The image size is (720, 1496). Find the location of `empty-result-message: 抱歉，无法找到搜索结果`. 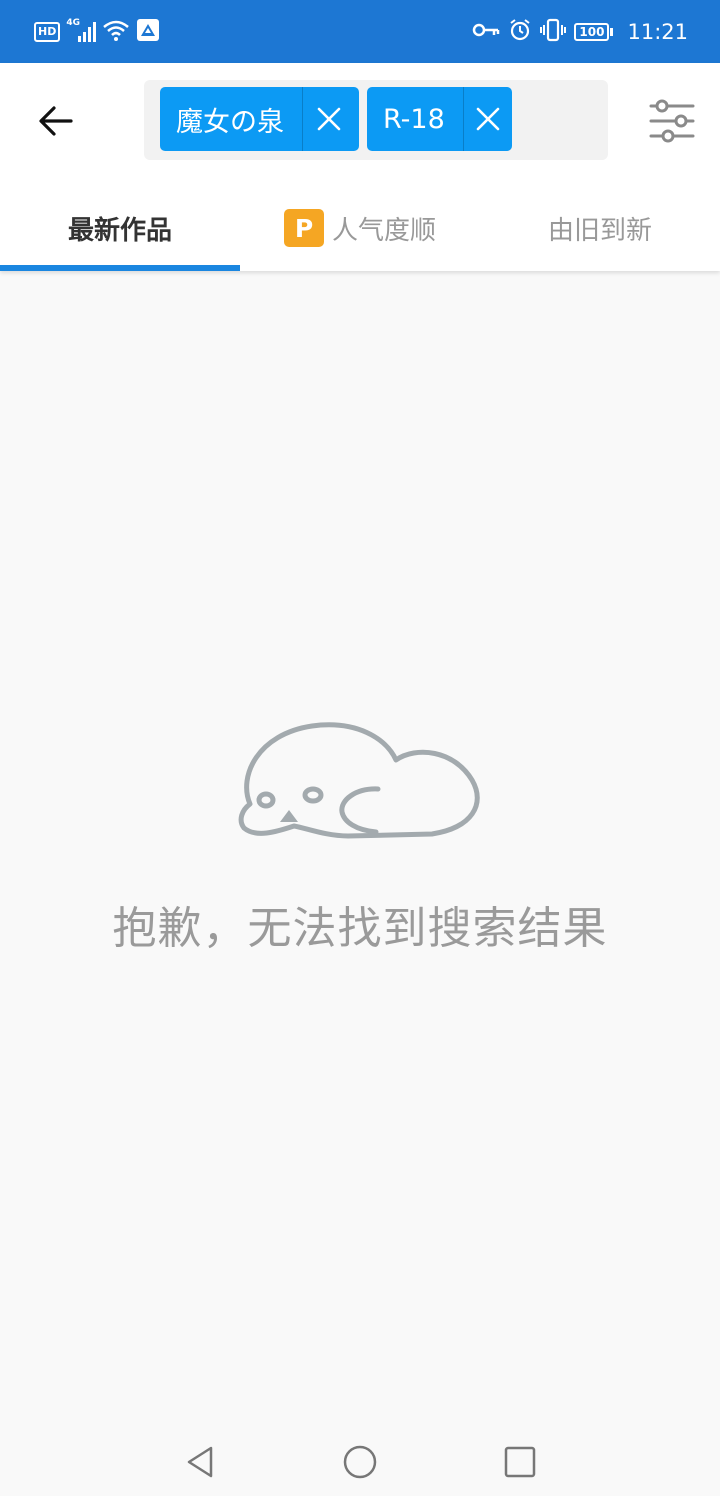

empty-result-message: 抱歉，无法找到搜索结果 is located at coordinates (360, 928).